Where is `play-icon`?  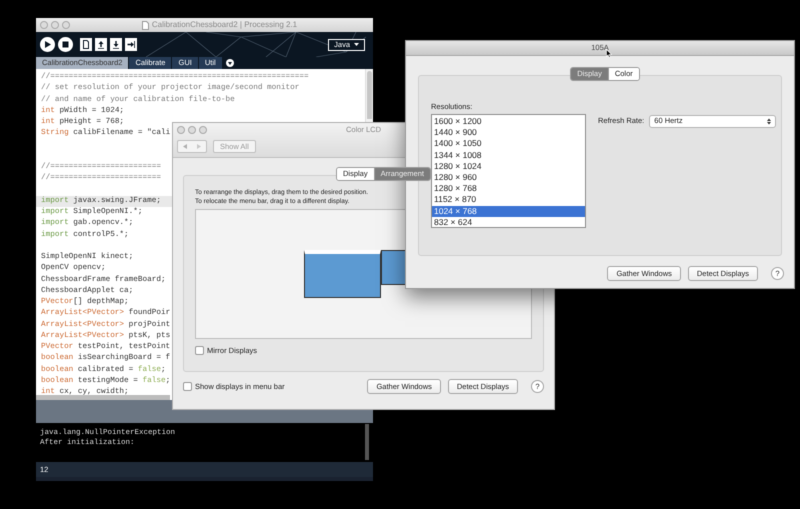
play-icon is located at coordinates (47, 44).